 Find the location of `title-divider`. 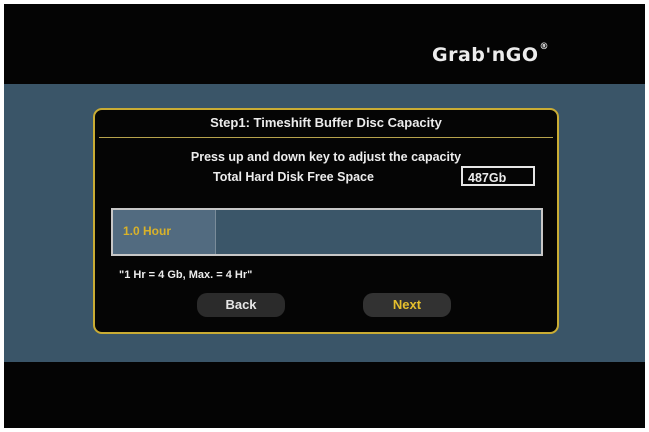

title-divider is located at coordinates (326, 137).